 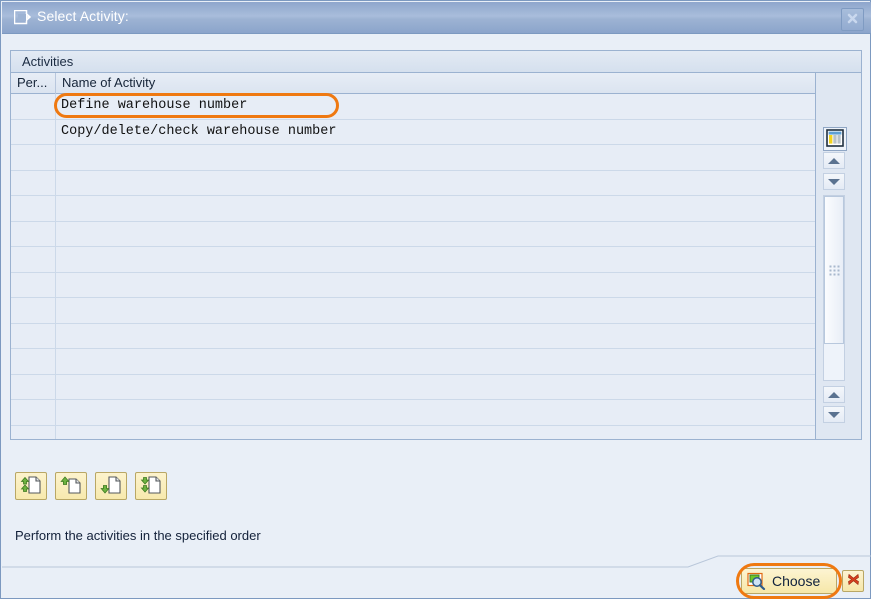 I want to click on close-x-icon, so click(x=852, y=20).